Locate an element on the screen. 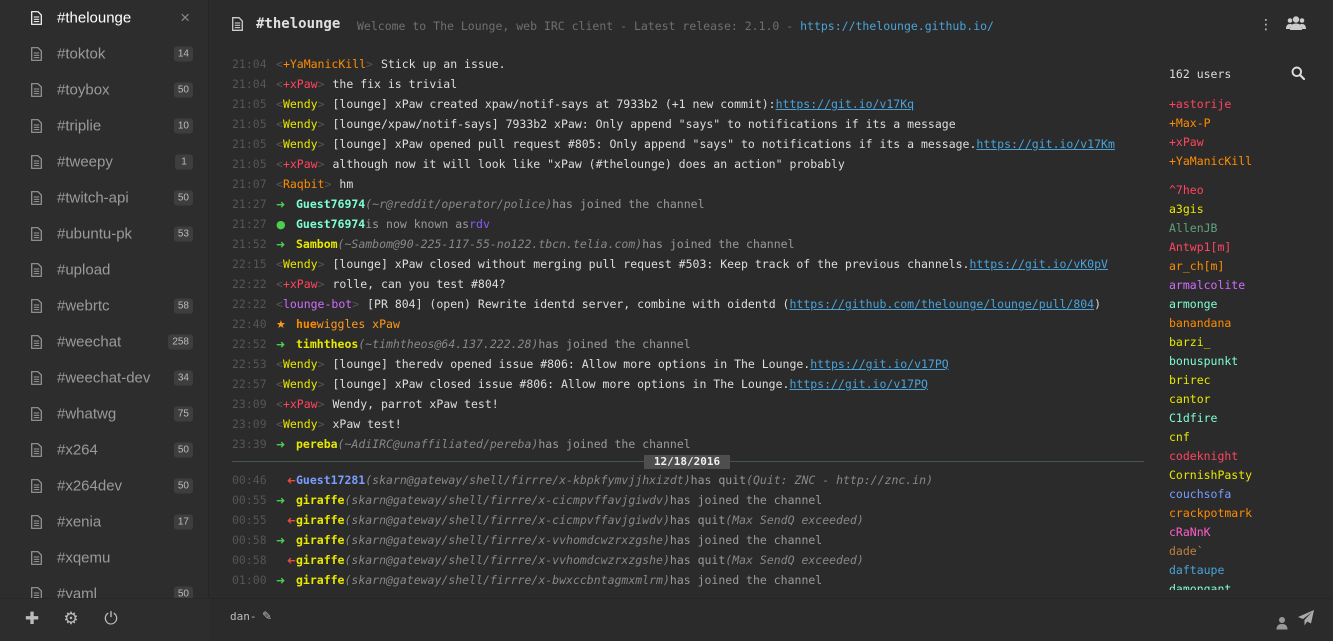 This screenshot has height=641, width=1333. message-link: https://git.io/vK0pV is located at coordinates (1038, 264).